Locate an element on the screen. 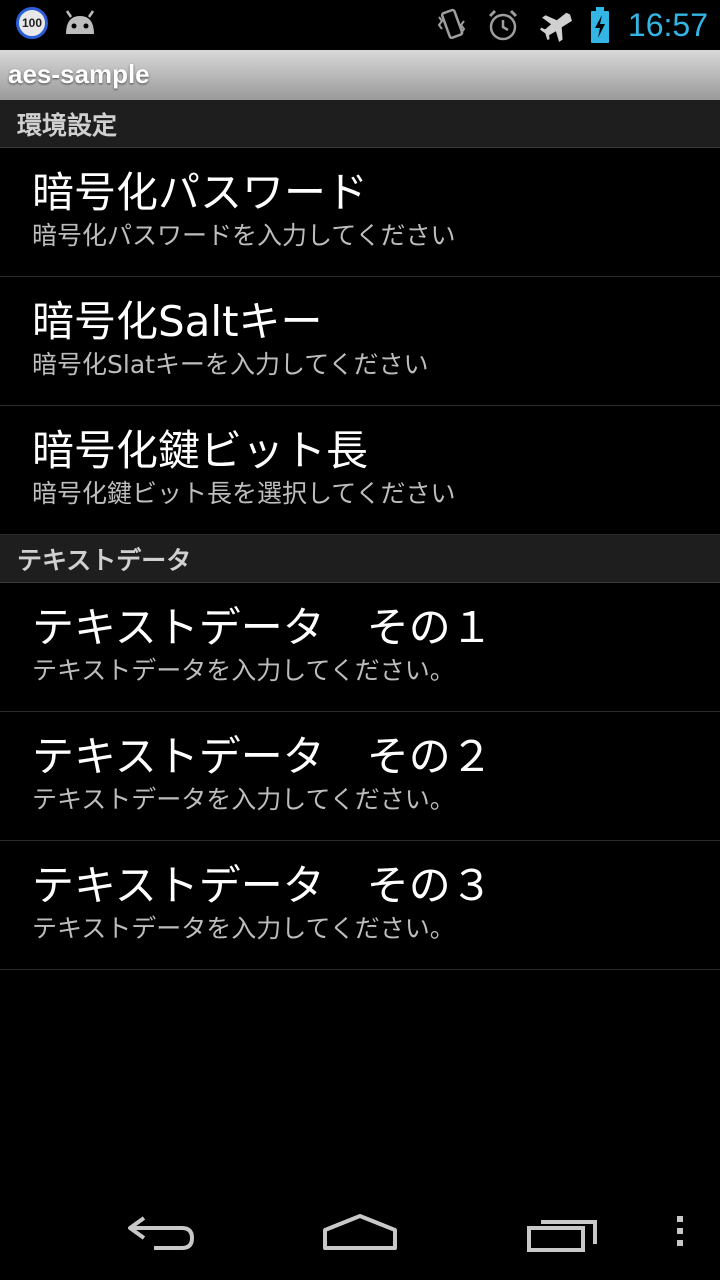  pref-summary: 暗号化Slatキーを入力してください is located at coordinates (230, 364).